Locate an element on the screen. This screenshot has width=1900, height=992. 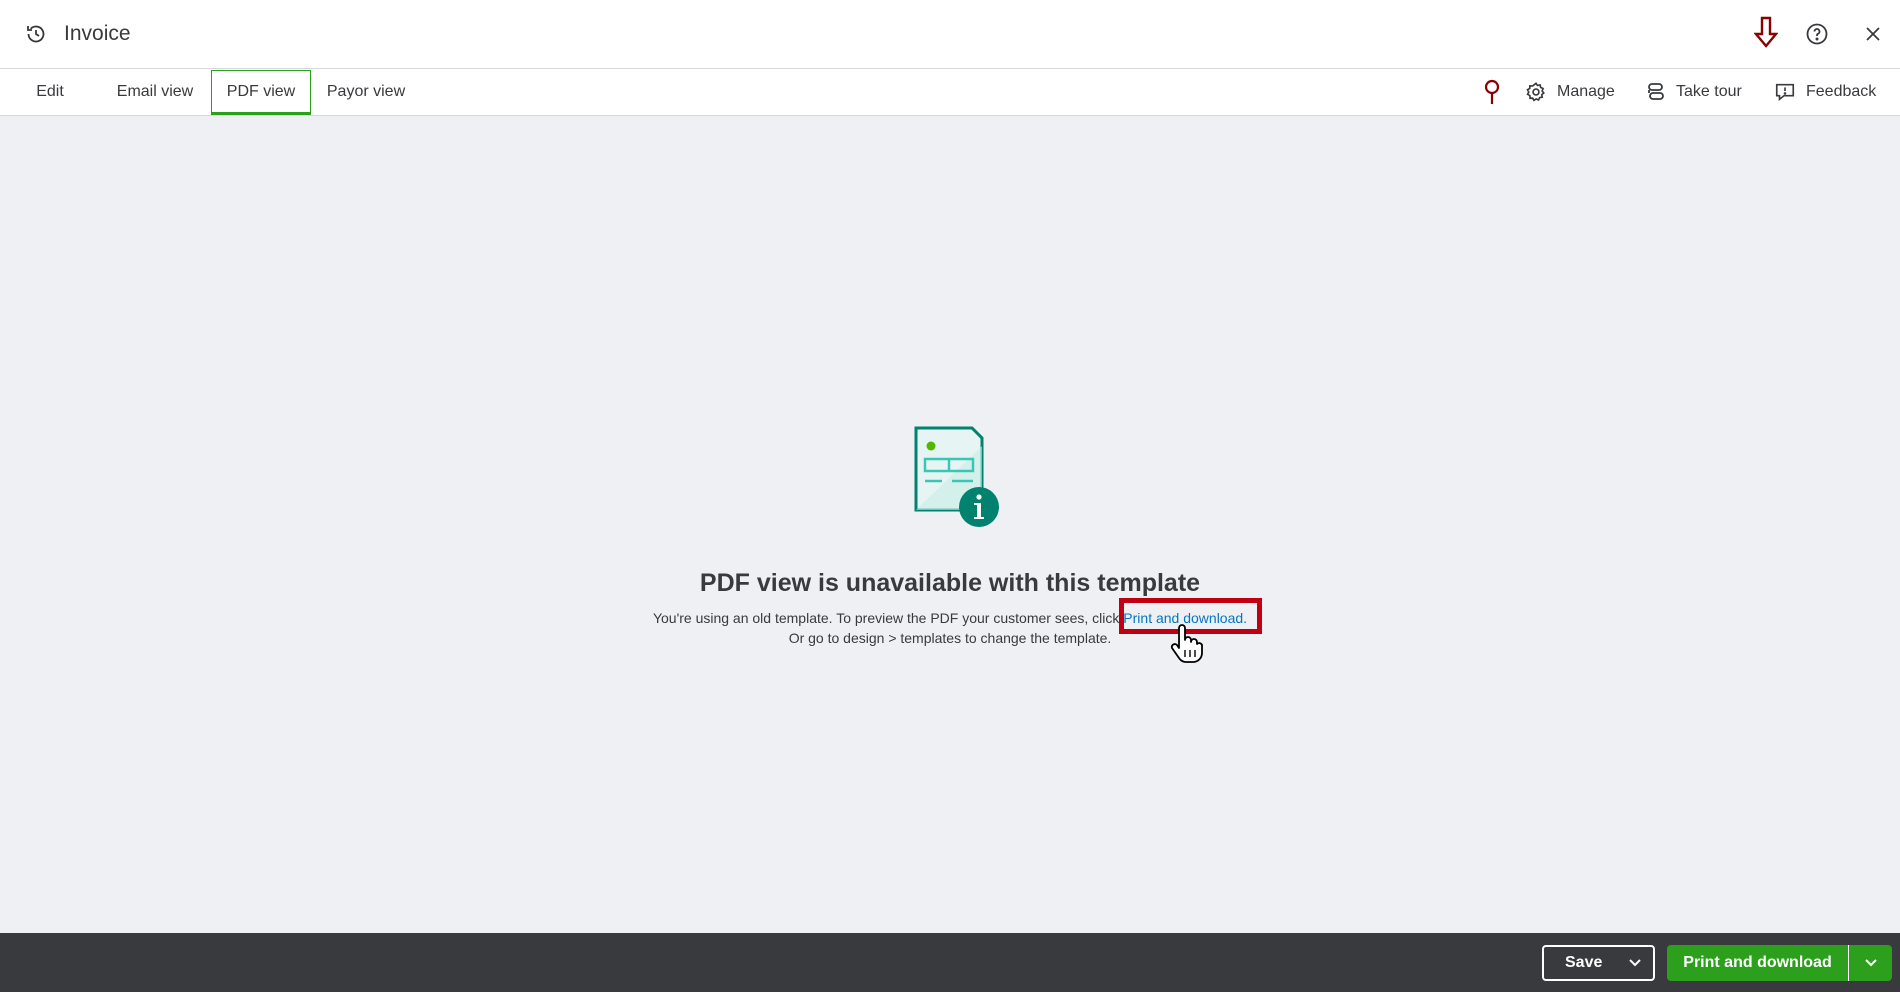
print-and-download-button: Print and download is located at coordinates (1779, 963).